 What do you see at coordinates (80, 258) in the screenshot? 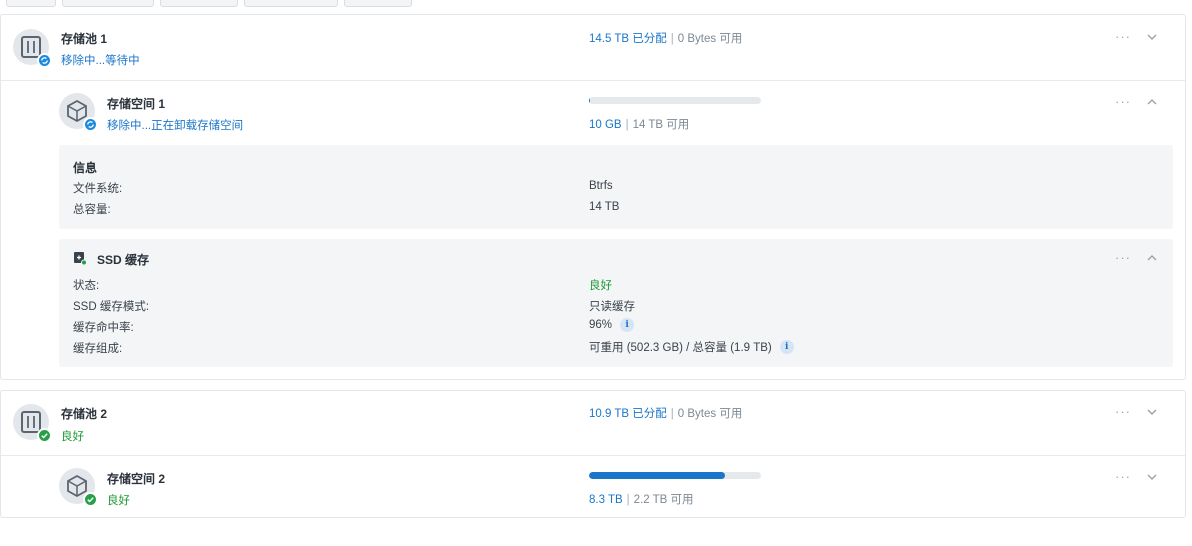
I see `ssd-cache-icon` at bounding box center [80, 258].